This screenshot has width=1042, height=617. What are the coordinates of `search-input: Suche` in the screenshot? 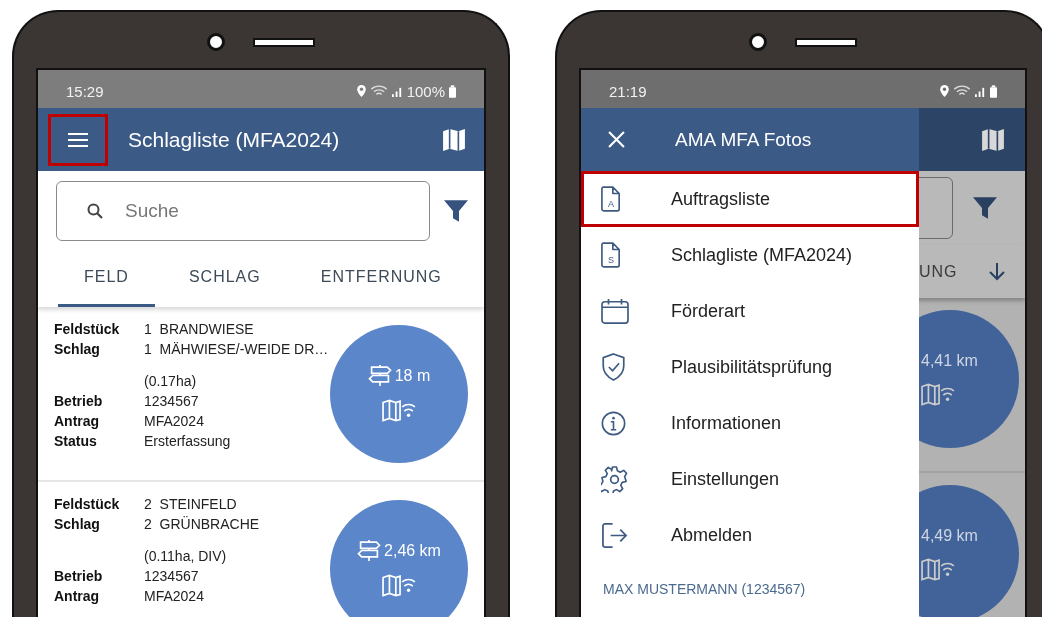 It's located at (225, 211).